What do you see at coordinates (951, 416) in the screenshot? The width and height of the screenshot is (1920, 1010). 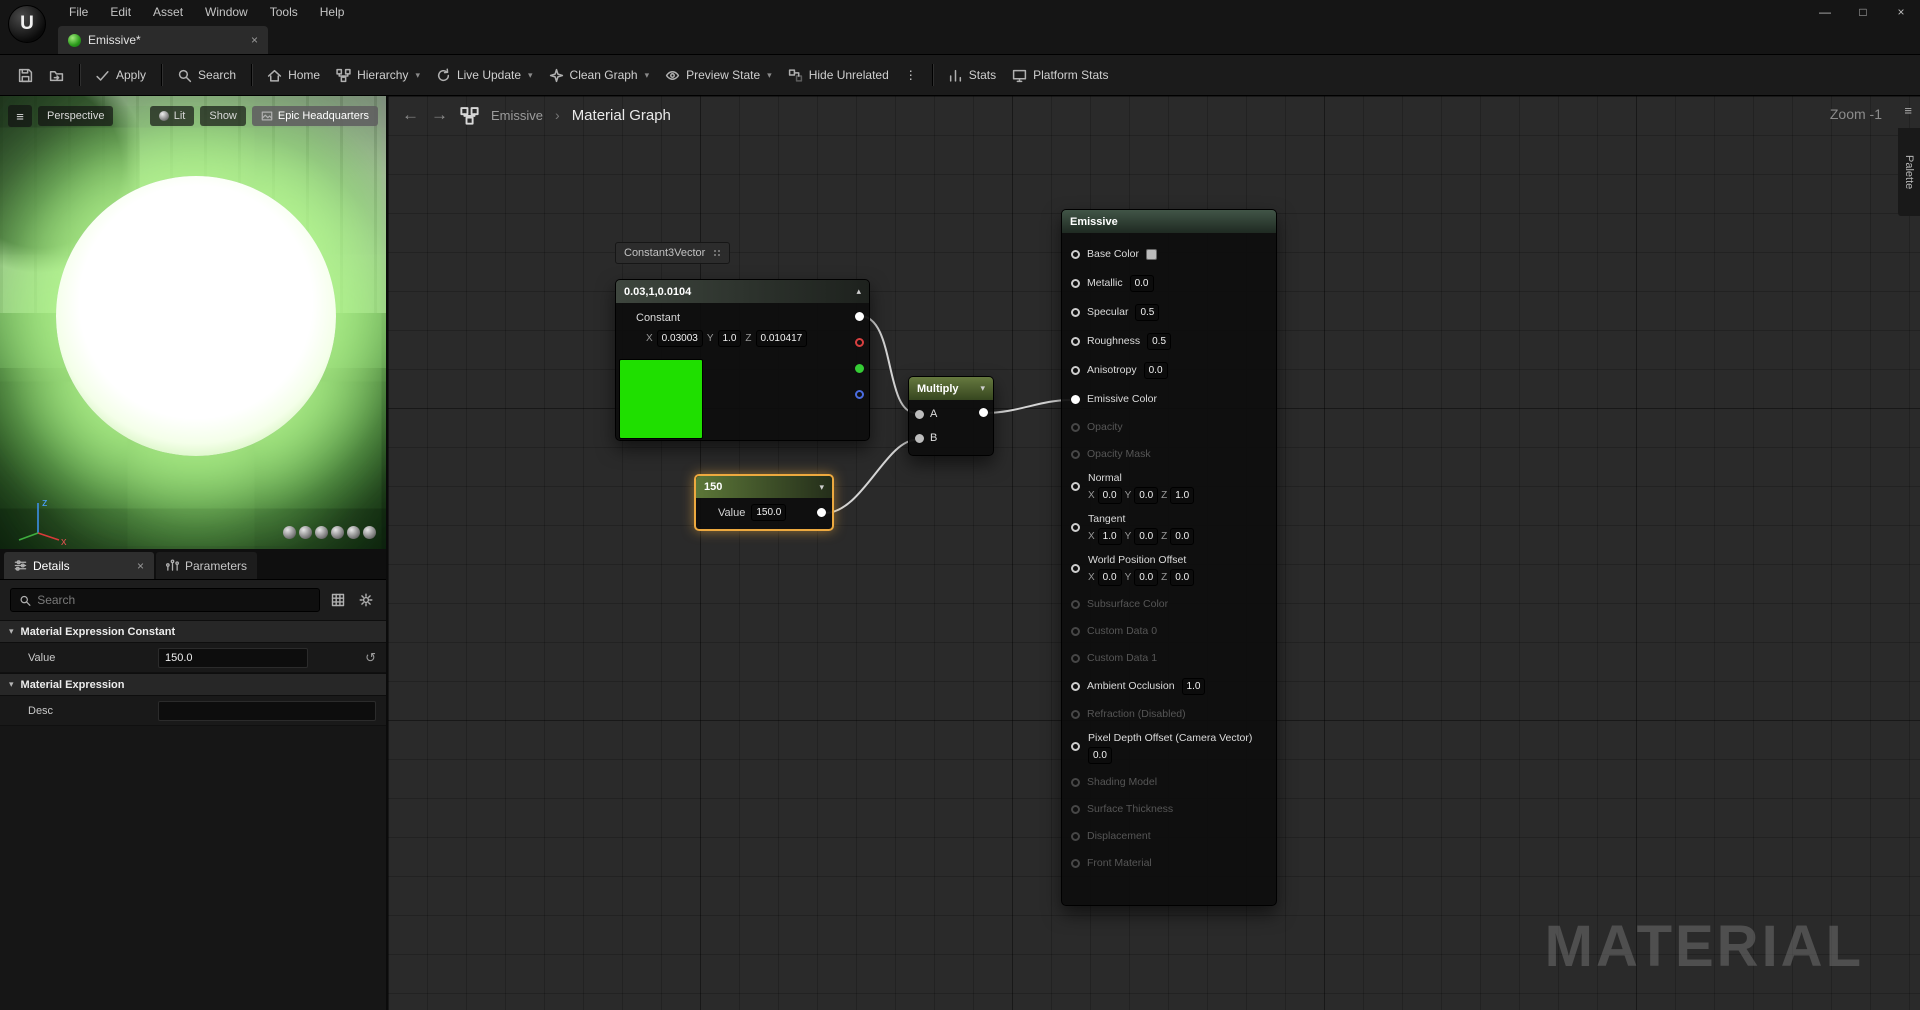 I see `multiply-node: Multiply ▾ A B` at bounding box center [951, 416].